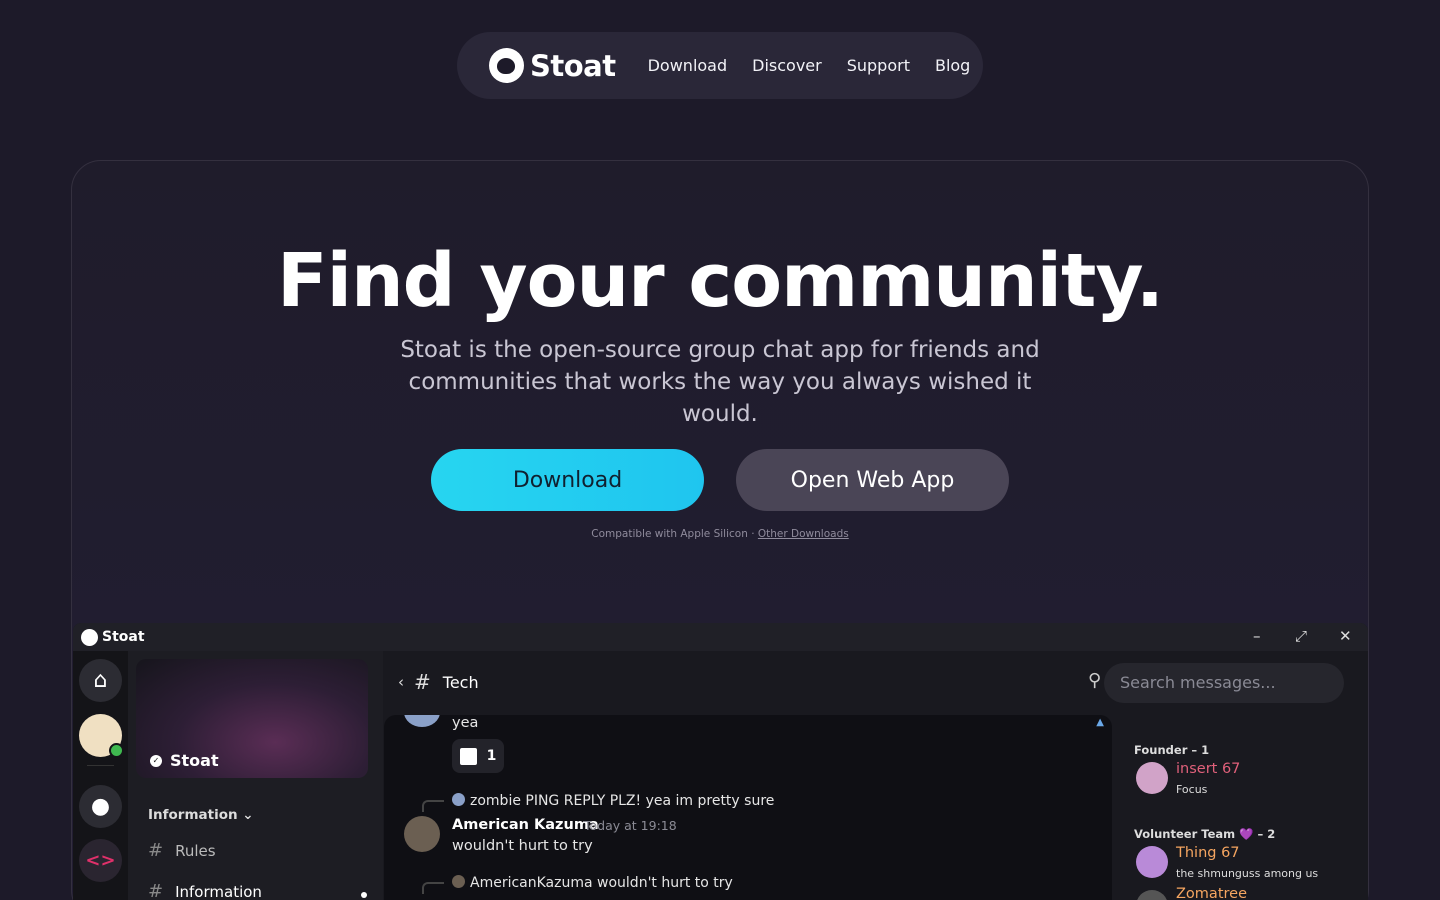  What do you see at coordinates (218, 891) in the screenshot?
I see `channel-label: Information` at bounding box center [218, 891].